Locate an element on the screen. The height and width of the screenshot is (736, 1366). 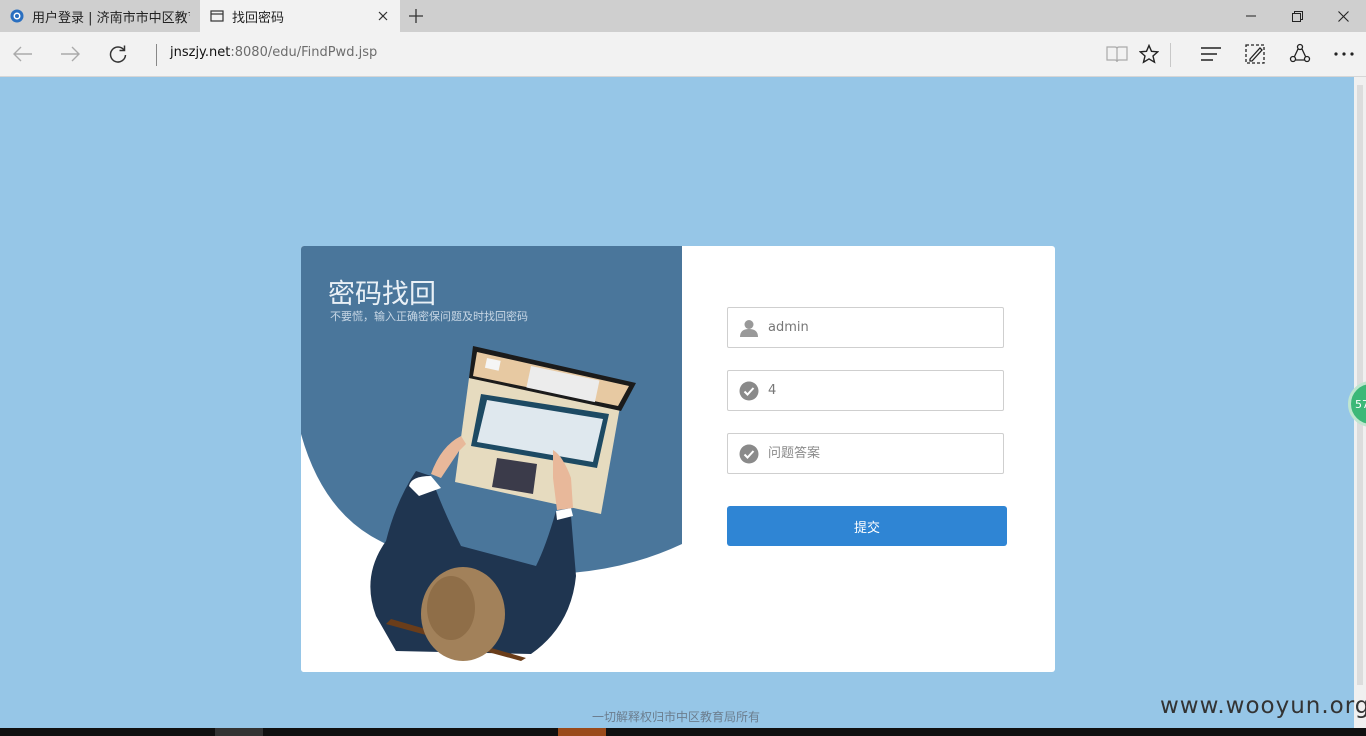
page-title: 密码找回 is located at coordinates (382, 294).